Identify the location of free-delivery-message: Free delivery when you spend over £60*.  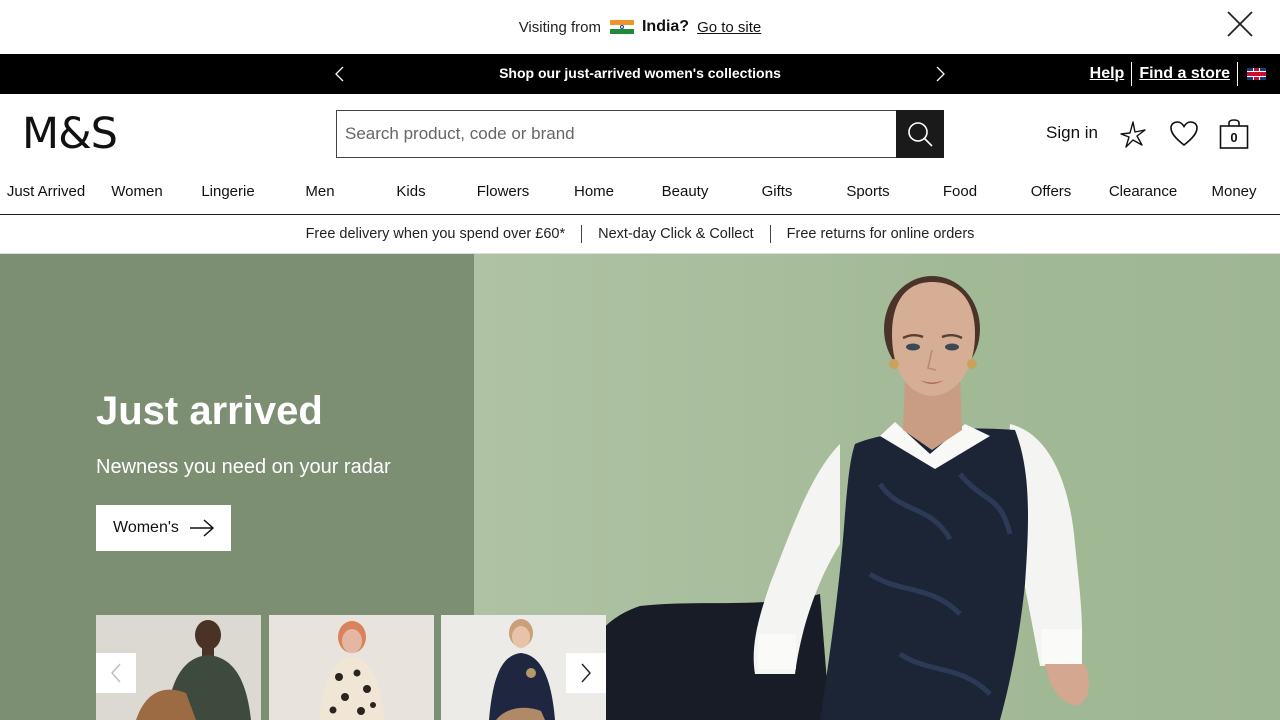
(436, 234).